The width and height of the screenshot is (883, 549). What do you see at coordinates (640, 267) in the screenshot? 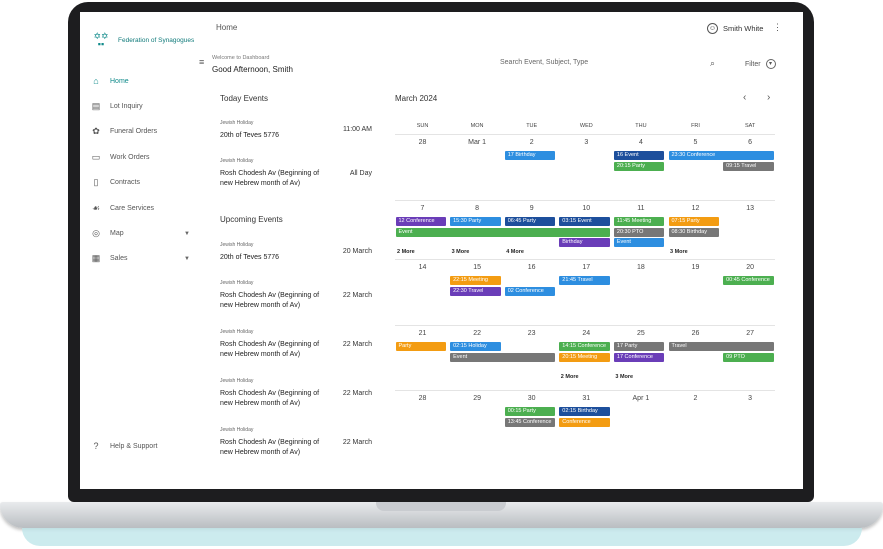
I see `calendar-day-number: 18` at bounding box center [640, 267].